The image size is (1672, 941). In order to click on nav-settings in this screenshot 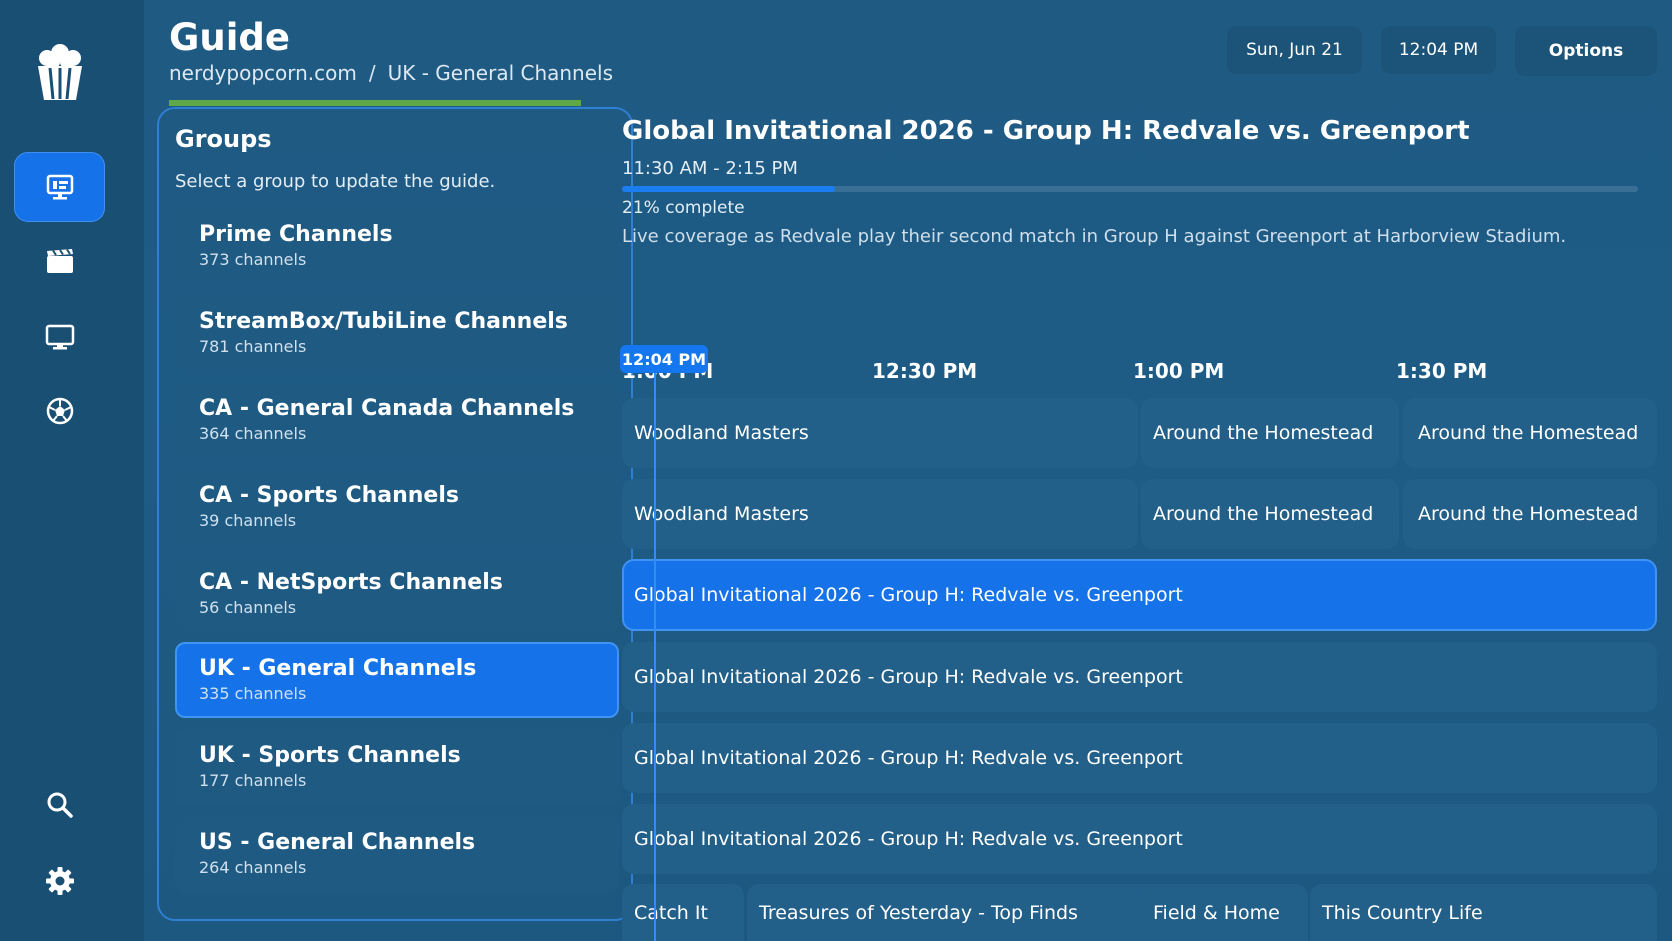, I will do `click(59, 881)`.